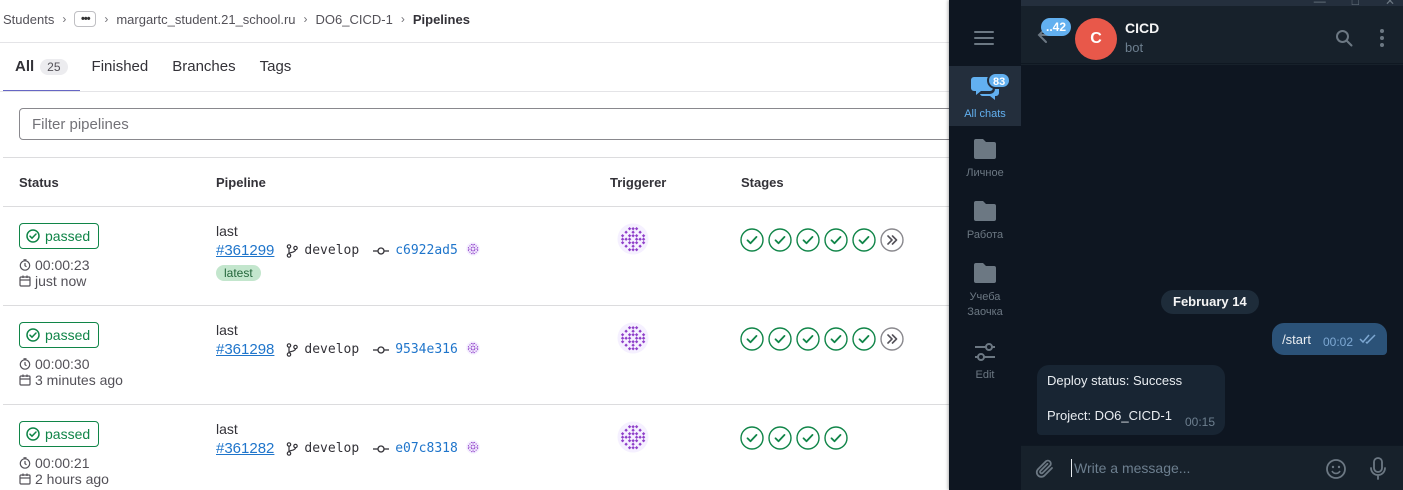 The image size is (1403, 490). Describe the element at coordinates (245, 349) in the screenshot. I see `pipeline-id-link: #361298` at that location.